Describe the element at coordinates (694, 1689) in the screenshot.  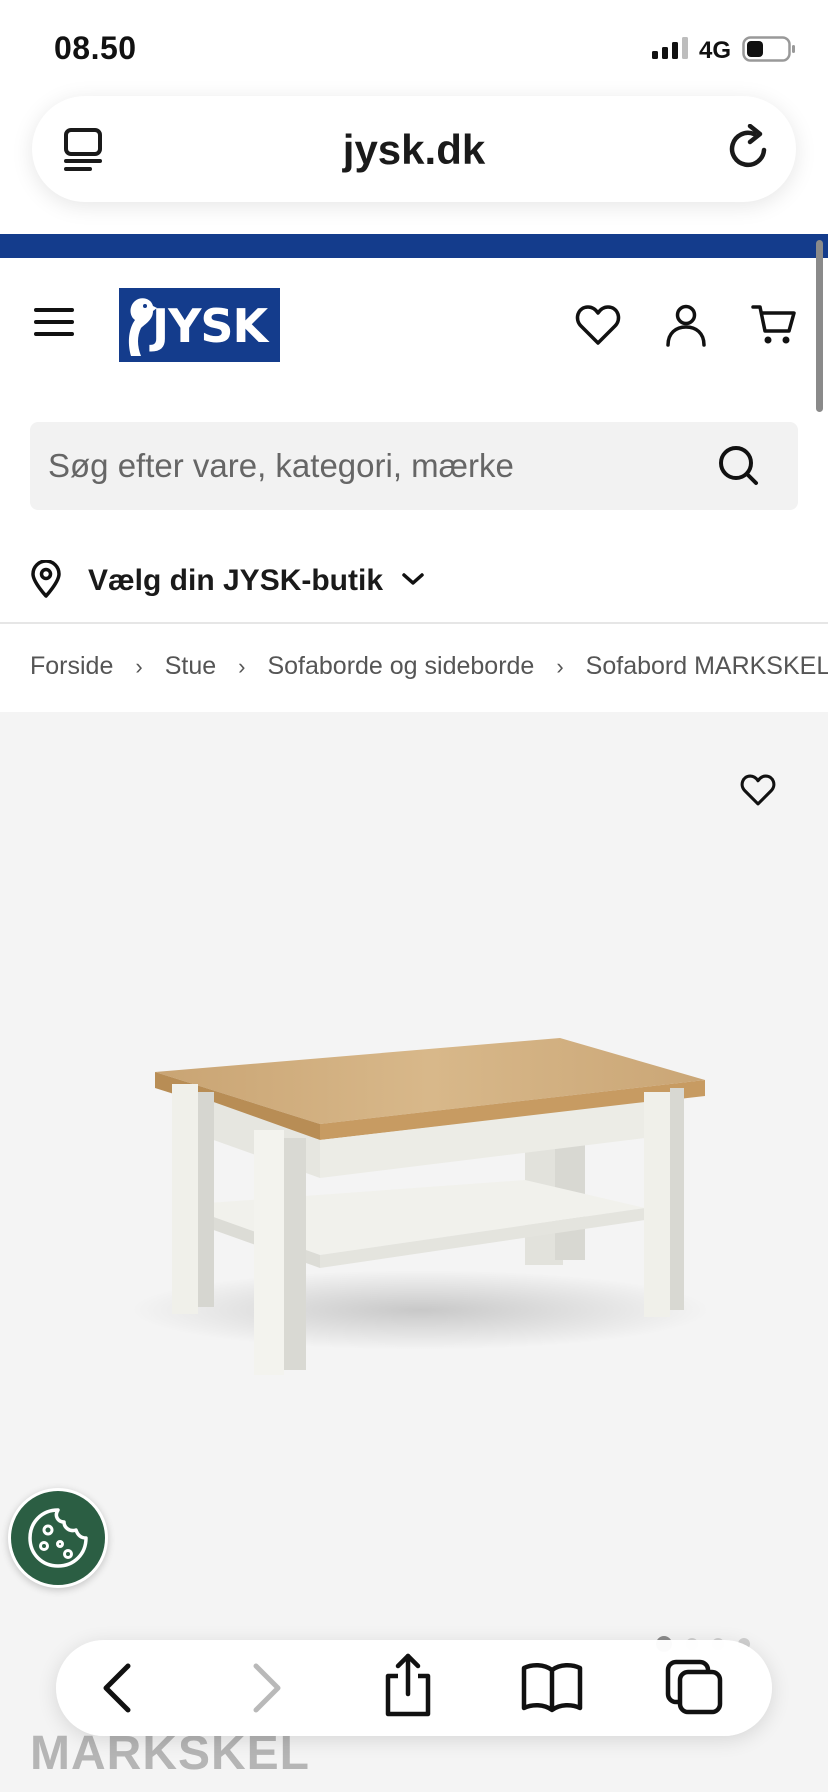
I see `tabs-icon` at that location.